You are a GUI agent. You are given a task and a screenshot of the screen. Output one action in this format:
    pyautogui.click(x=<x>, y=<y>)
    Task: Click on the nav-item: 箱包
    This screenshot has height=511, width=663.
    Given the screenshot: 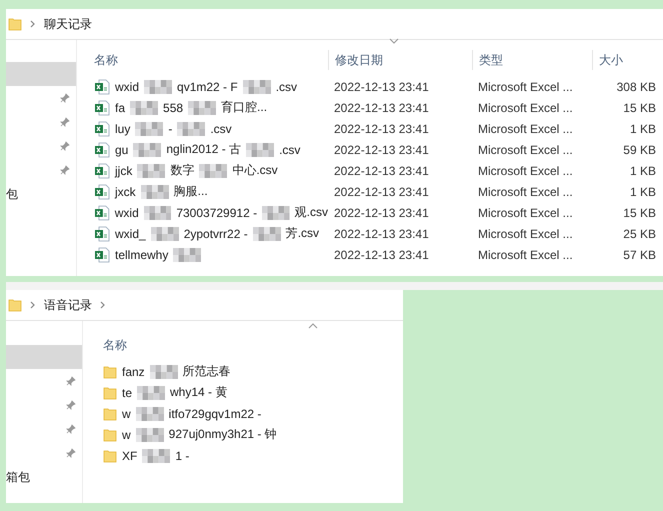 What is the action you would take?
    pyautogui.click(x=44, y=477)
    